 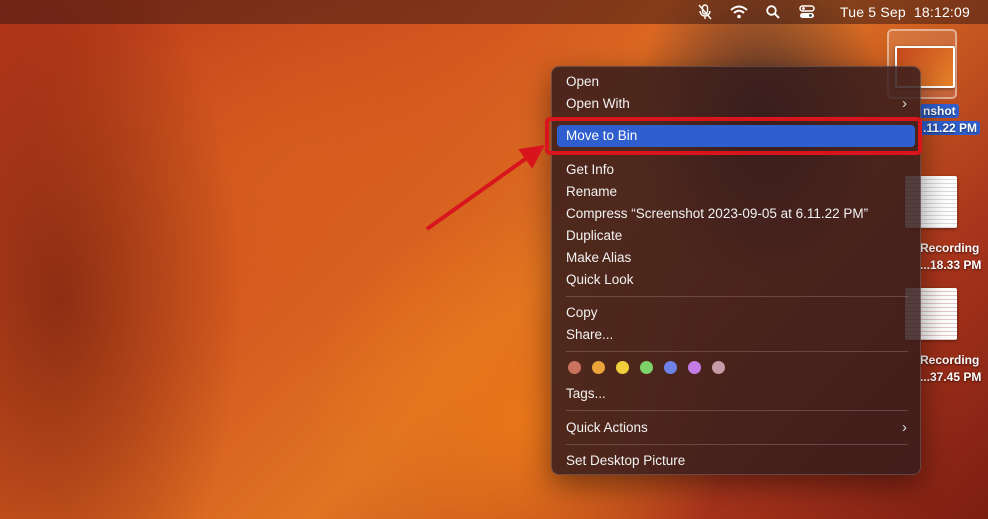 What do you see at coordinates (941, 12) in the screenshot?
I see `menu-bar-time: 18:12:09` at bounding box center [941, 12].